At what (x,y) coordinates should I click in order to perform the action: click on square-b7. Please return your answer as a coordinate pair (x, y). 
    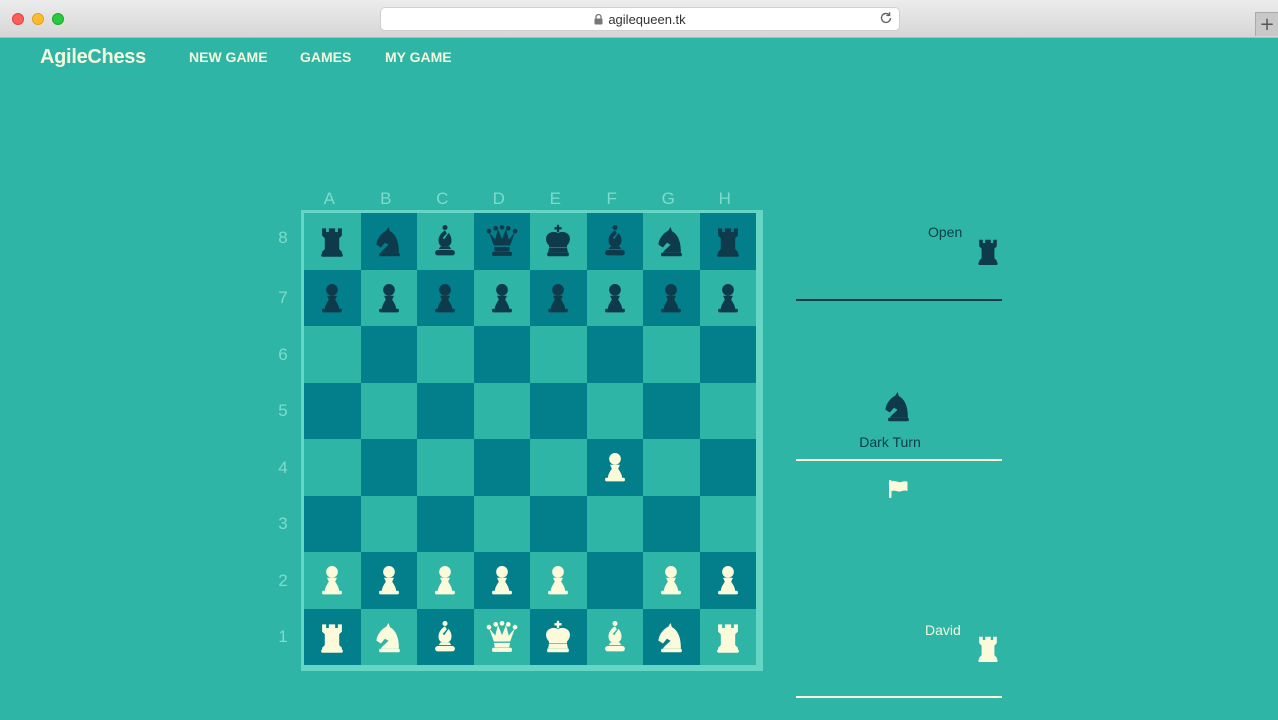
    Looking at the image, I should click on (388, 297).